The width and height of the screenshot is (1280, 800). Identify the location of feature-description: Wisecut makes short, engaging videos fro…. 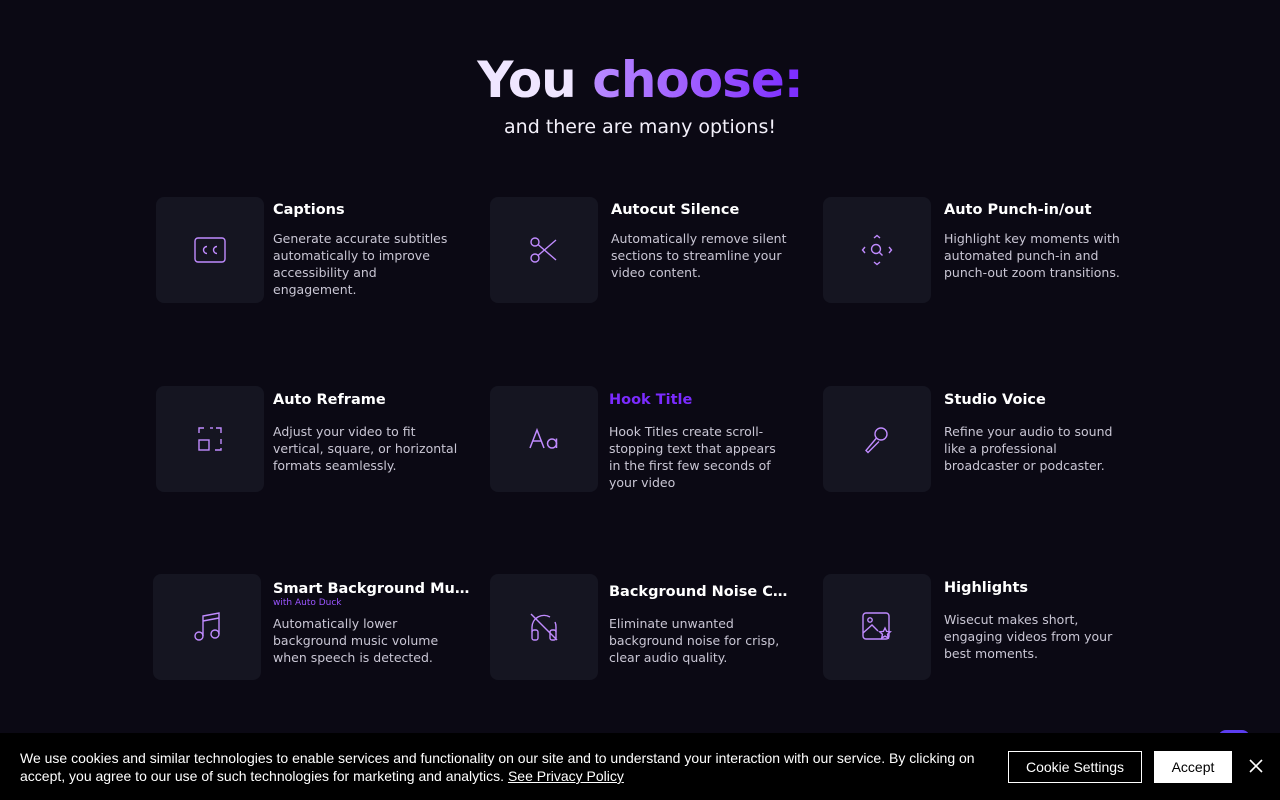
(1028, 636).